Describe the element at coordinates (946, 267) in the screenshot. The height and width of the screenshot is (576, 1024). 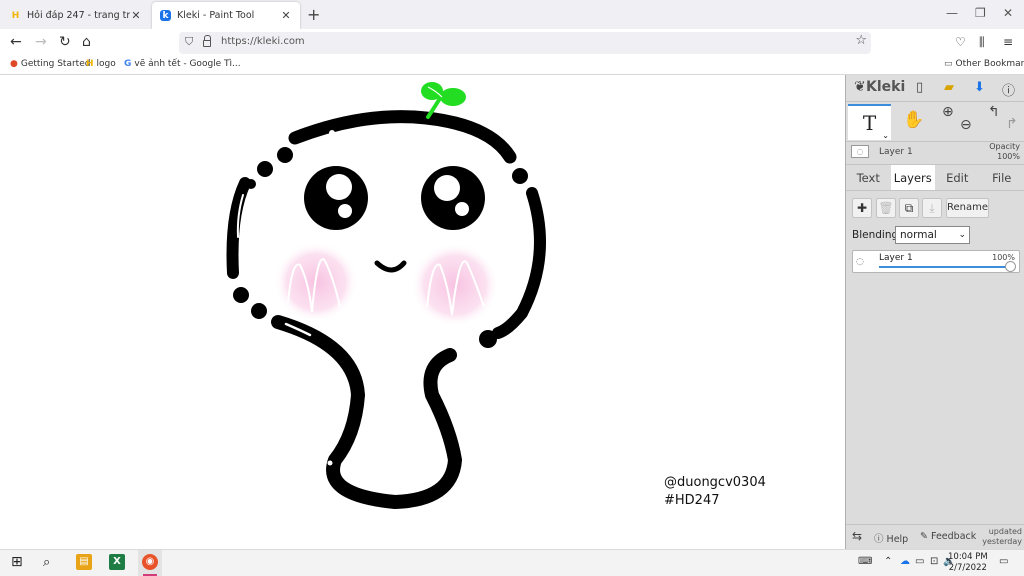
I see `layer-opacity-slider` at that location.